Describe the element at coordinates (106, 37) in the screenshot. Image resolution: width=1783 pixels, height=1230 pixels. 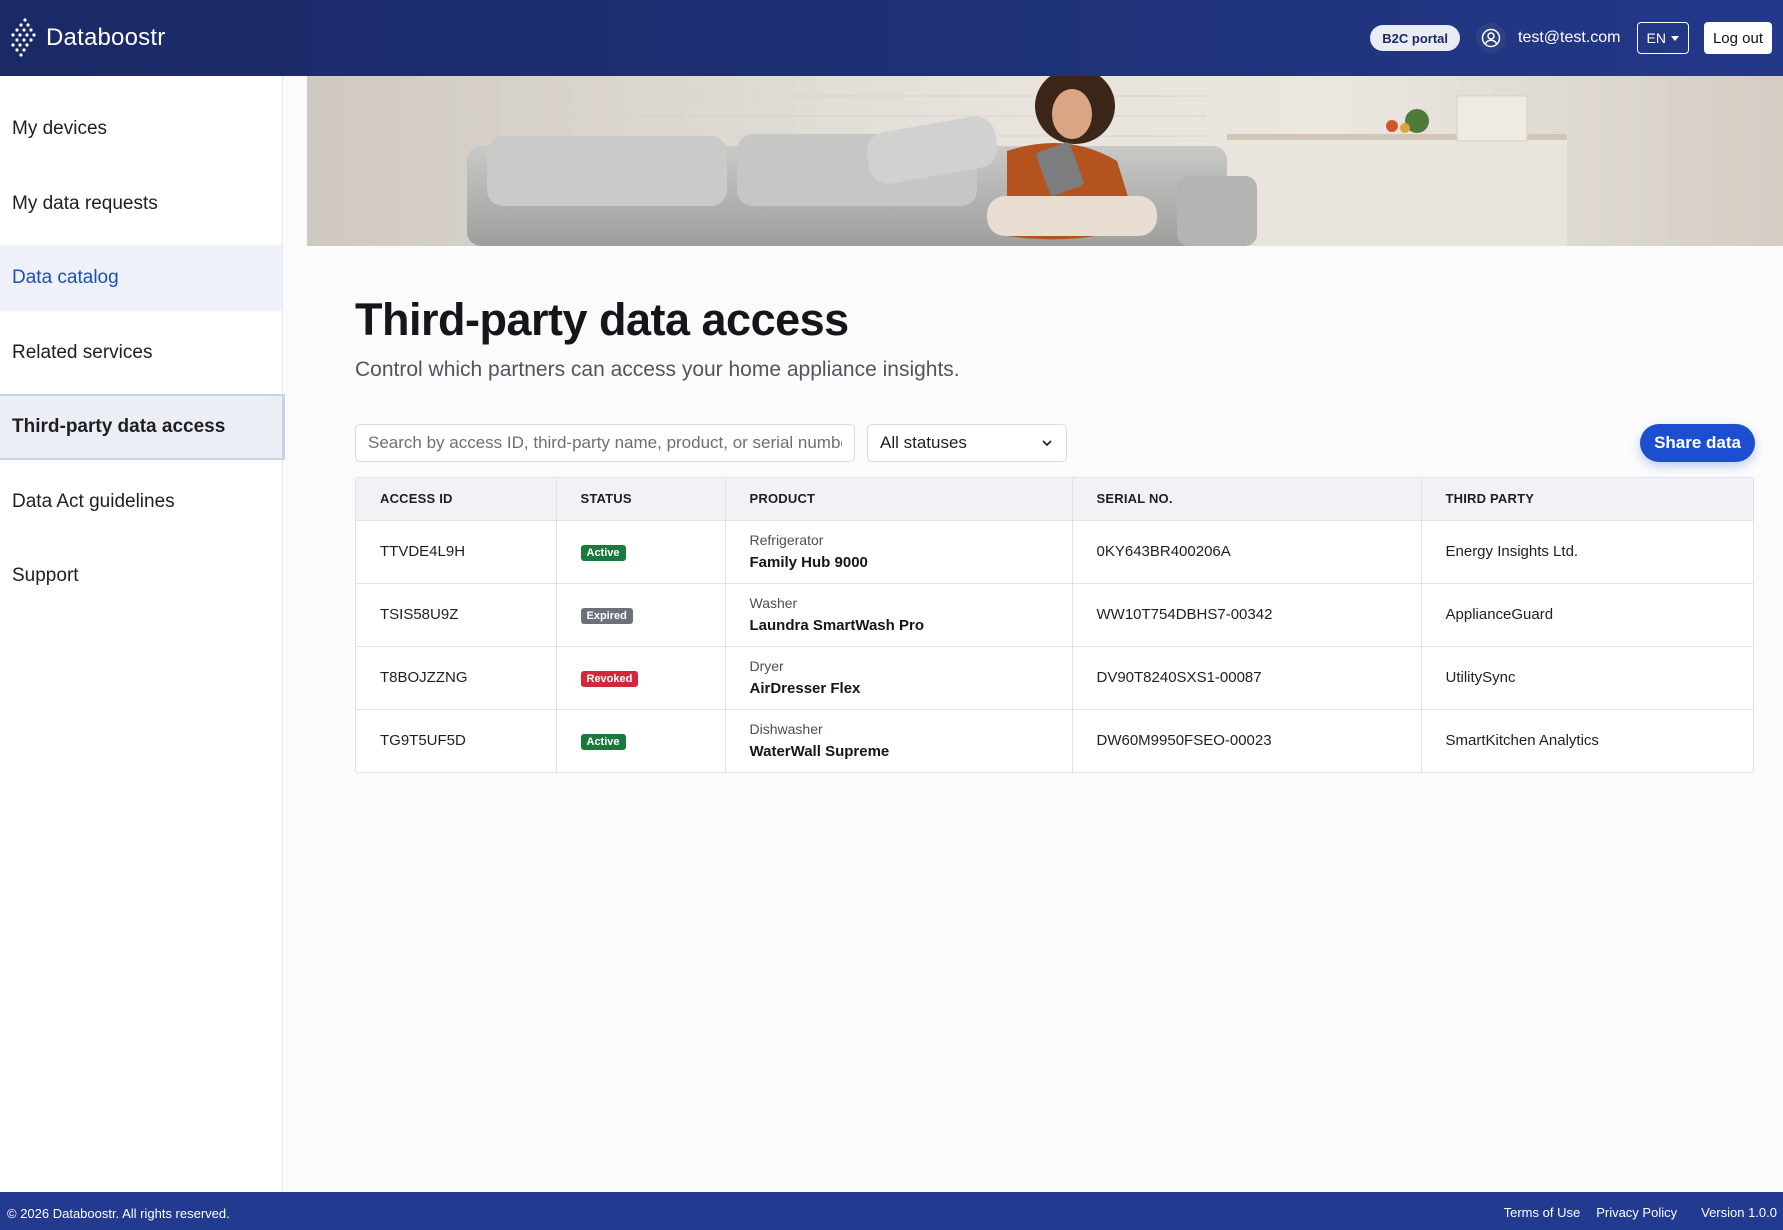
I see `brand-name: Databoostr` at that location.